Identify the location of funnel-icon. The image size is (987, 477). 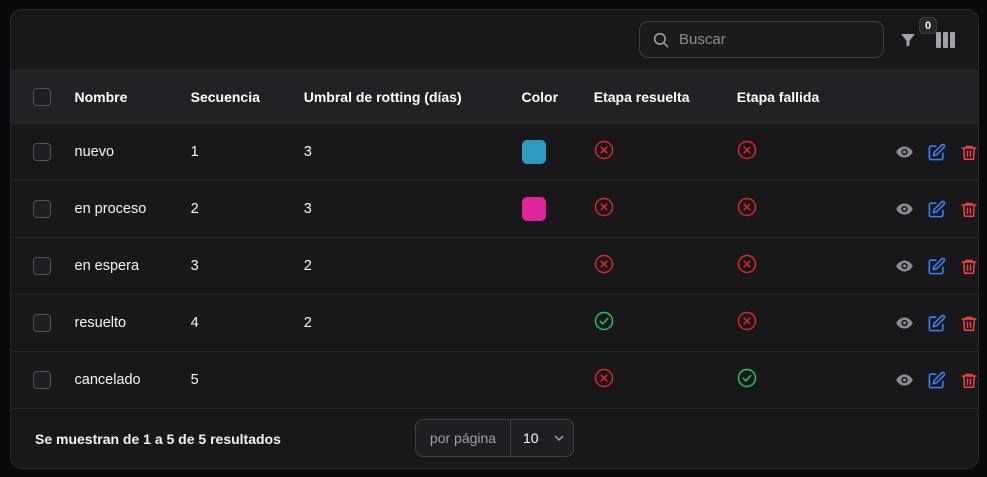
(908, 40).